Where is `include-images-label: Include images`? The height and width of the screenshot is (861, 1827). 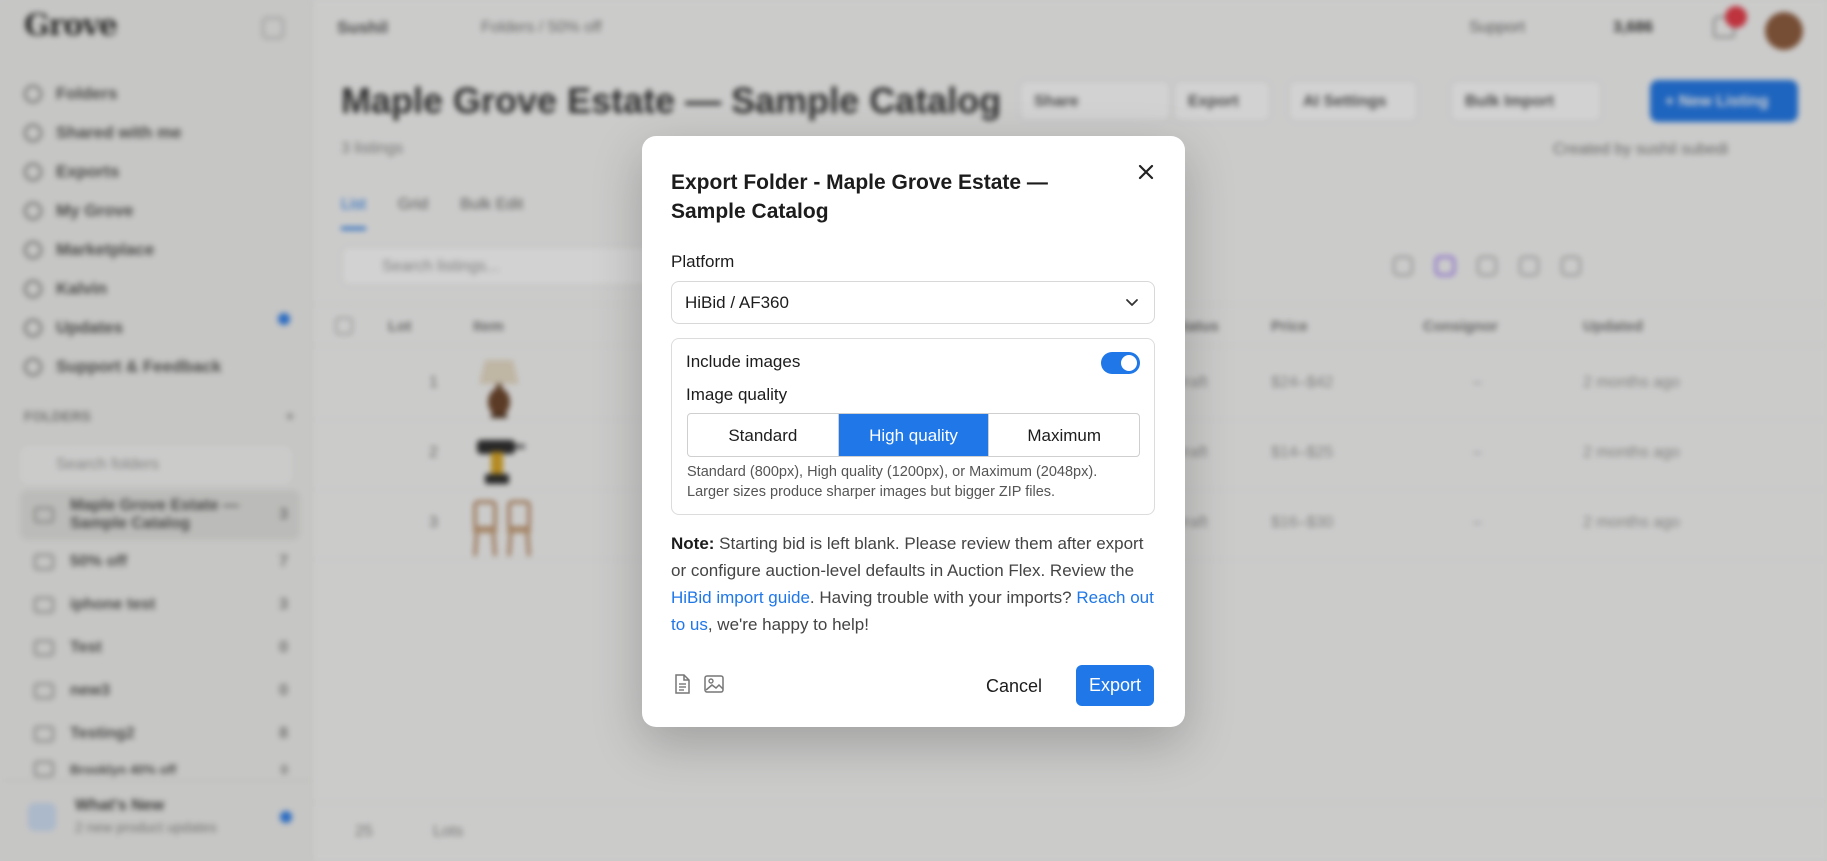 include-images-label: Include images is located at coordinates (743, 361).